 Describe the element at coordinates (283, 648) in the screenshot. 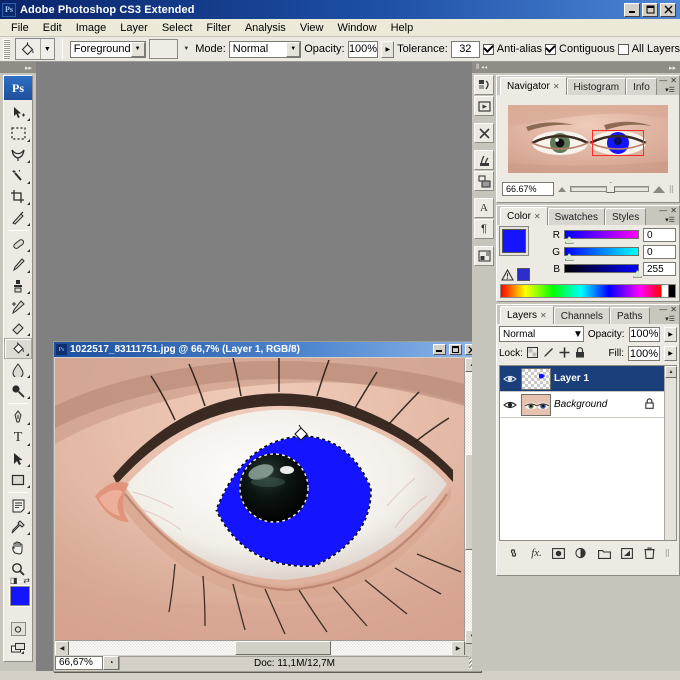

I see `horizontal-scroll-thumb` at that location.